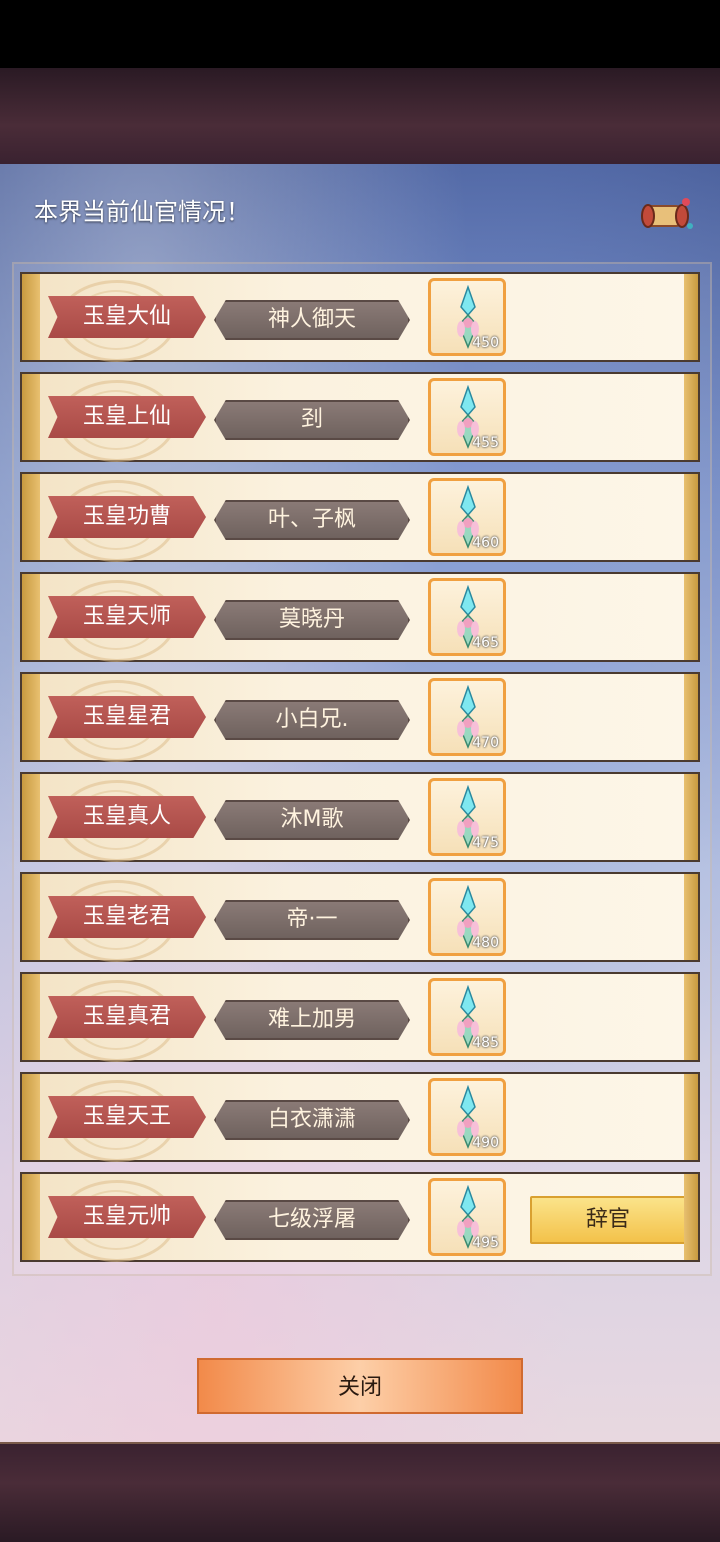  I want to click on official-row: 玉皇功曹 叶、子枫 460, so click(360, 517).